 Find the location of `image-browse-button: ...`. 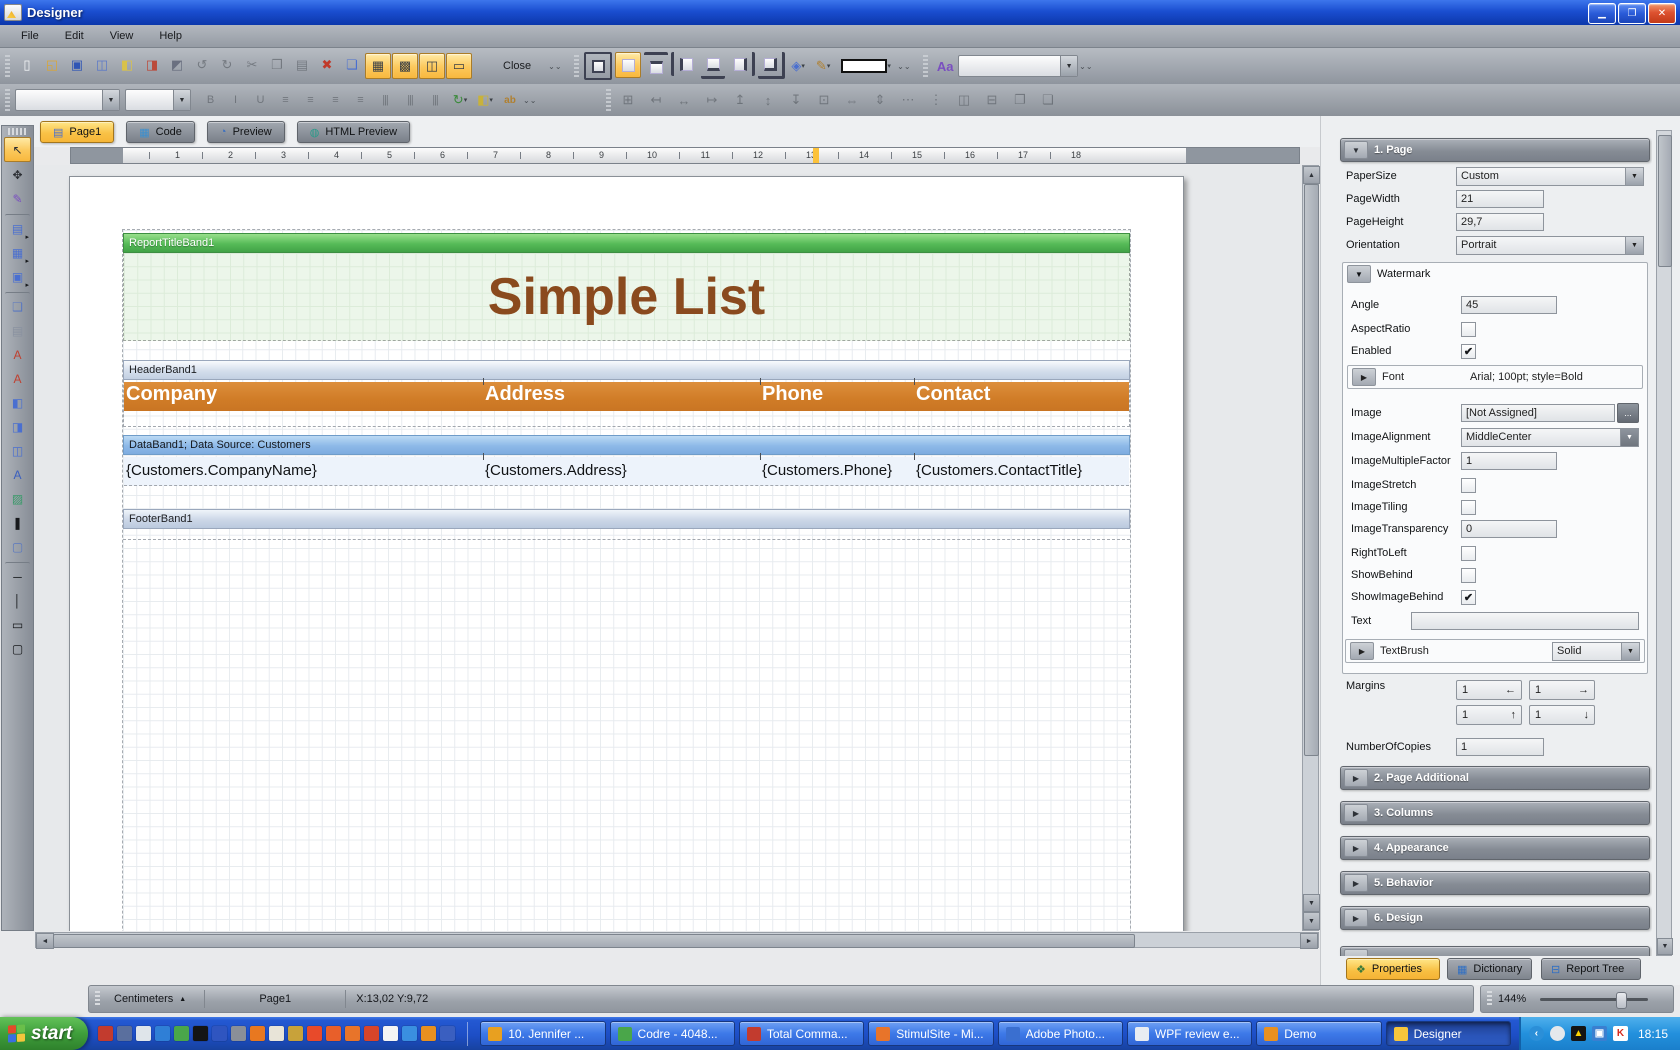

image-browse-button: ... is located at coordinates (1628, 413).